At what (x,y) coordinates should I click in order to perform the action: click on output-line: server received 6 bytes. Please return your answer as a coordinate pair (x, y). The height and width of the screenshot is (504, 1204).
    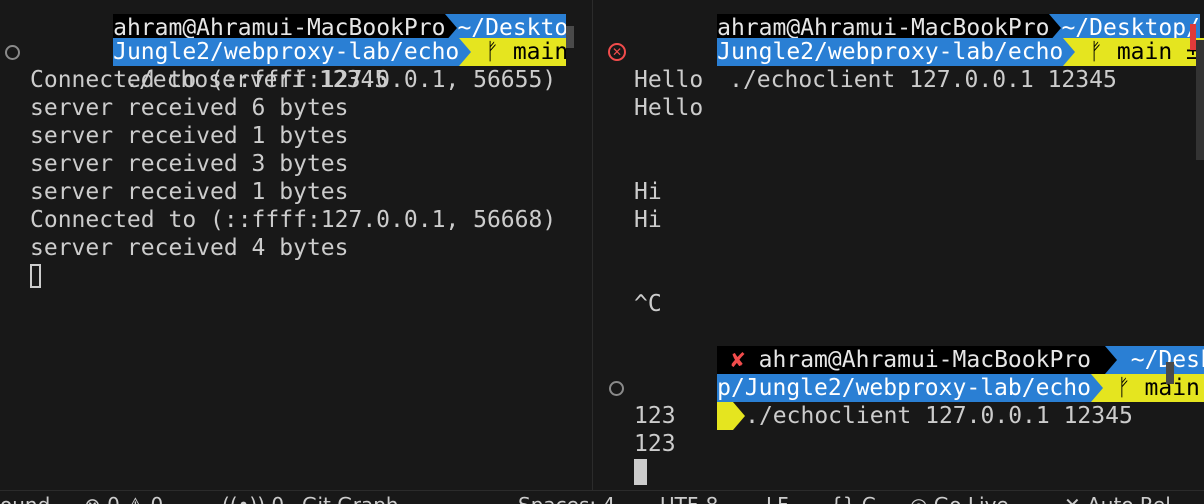
    Looking at the image, I should click on (189, 108).